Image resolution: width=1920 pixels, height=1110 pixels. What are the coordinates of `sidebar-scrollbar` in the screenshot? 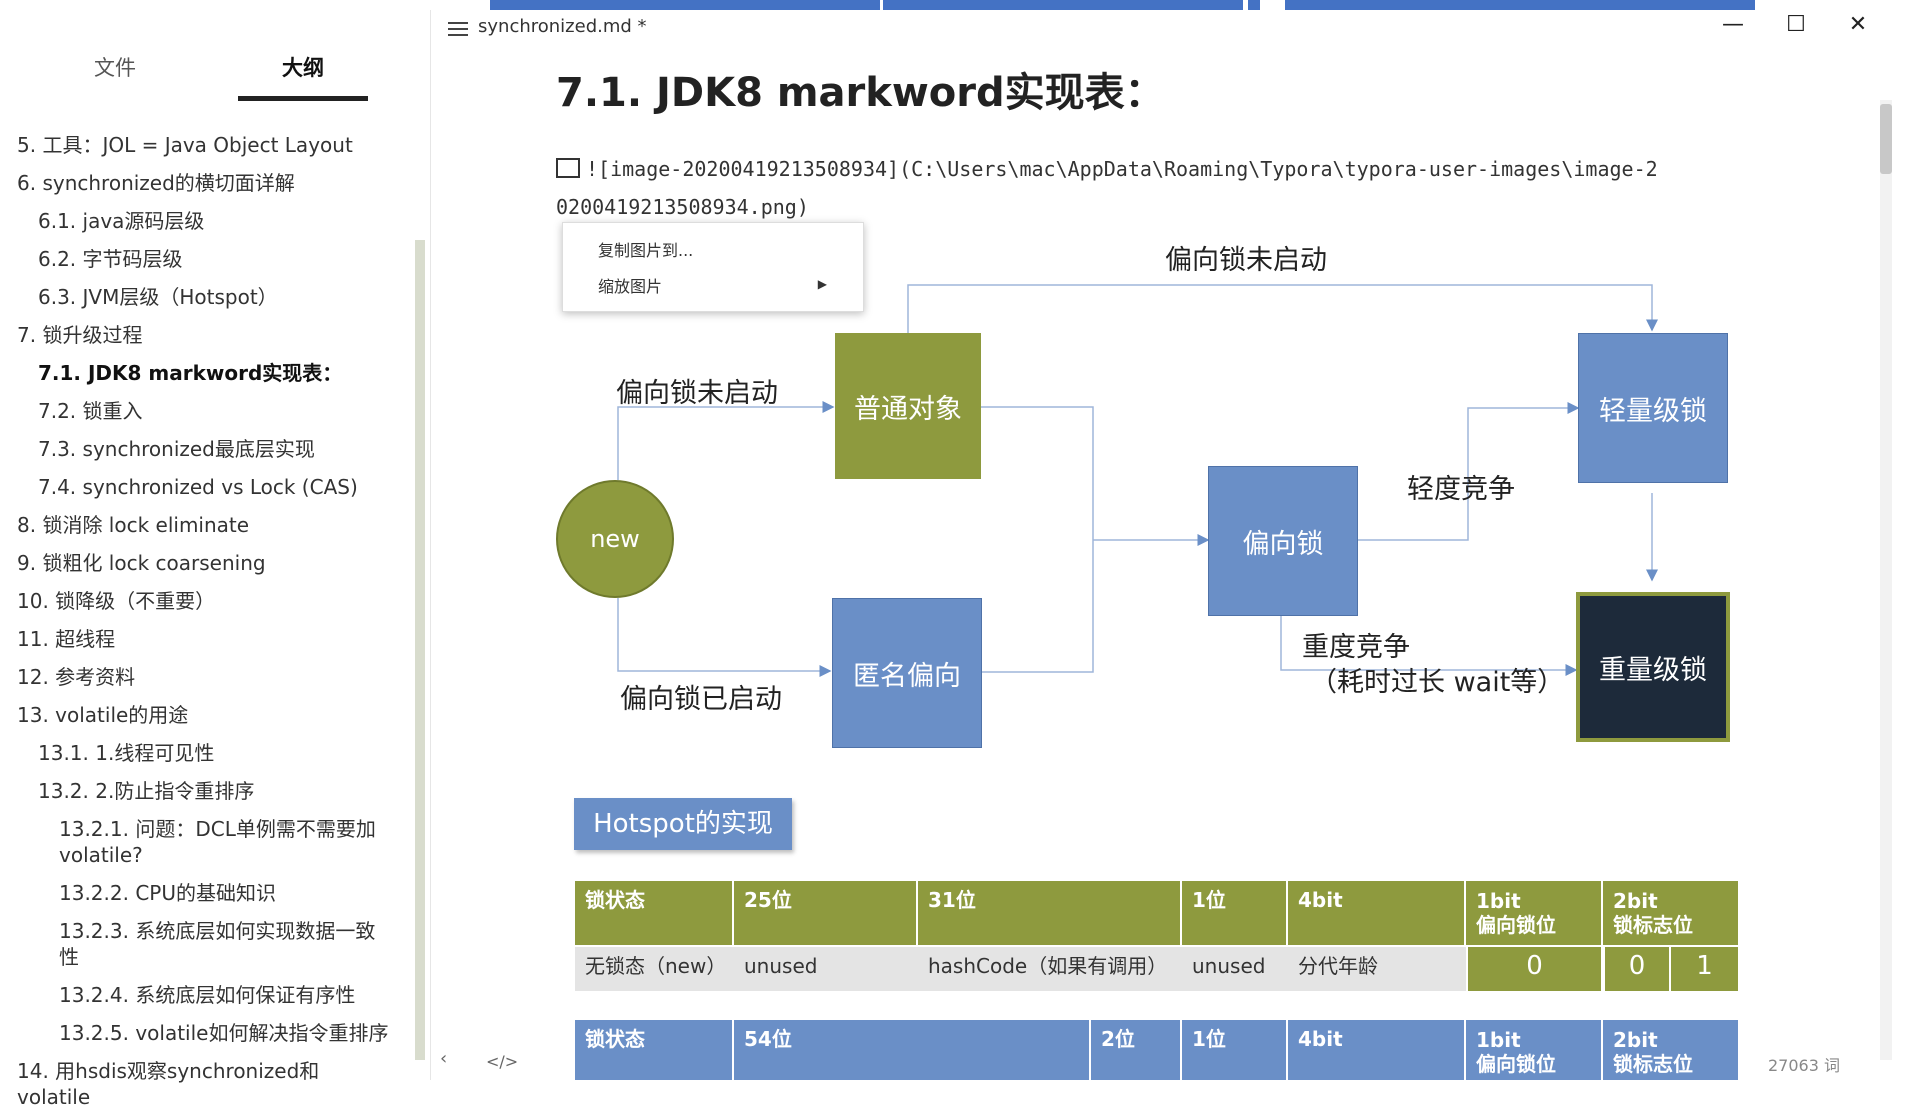 It's located at (420, 650).